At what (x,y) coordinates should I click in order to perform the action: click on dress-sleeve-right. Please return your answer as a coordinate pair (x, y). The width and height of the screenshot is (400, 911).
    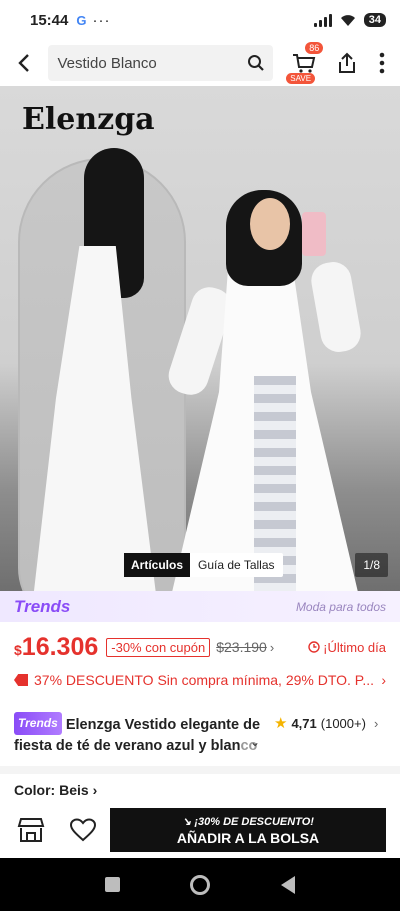
    Looking at the image, I should click on (336, 307).